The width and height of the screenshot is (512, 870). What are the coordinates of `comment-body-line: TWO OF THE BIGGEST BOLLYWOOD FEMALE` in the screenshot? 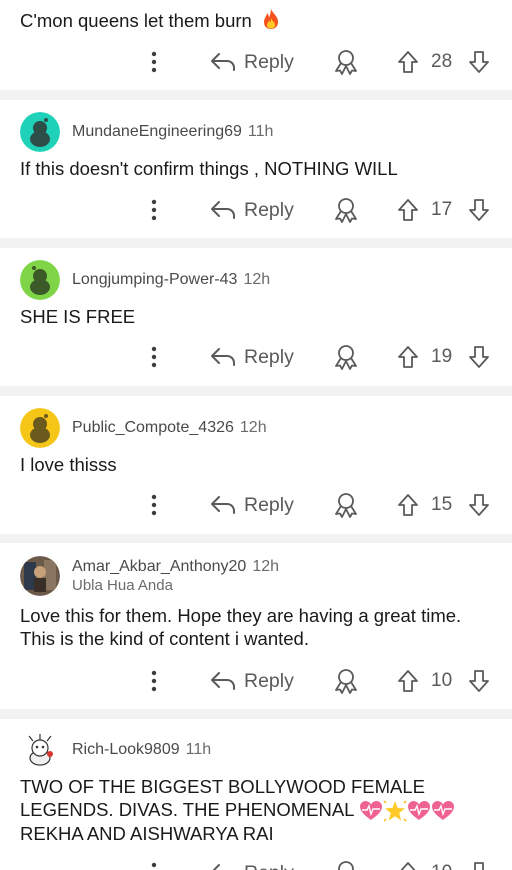 It's located at (223, 786).